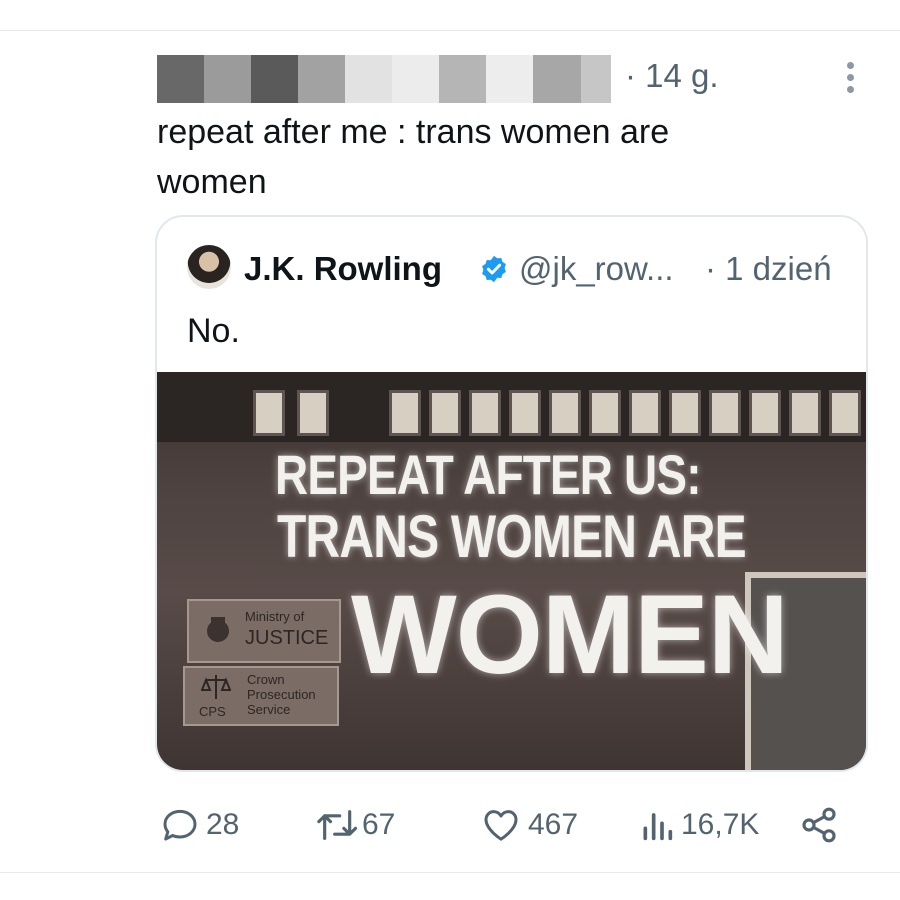  What do you see at coordinates (379, 824) in the screenshot?
I see `repost-count: 67` at bounding box center [379, 824].